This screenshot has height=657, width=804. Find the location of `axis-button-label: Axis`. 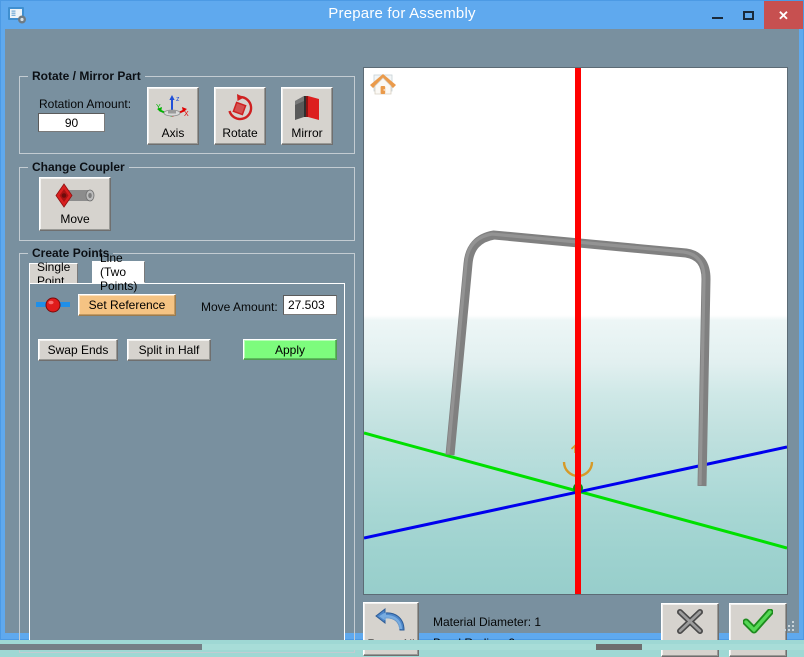

axis-button-label: Axis is located at coordinates (173, 133).